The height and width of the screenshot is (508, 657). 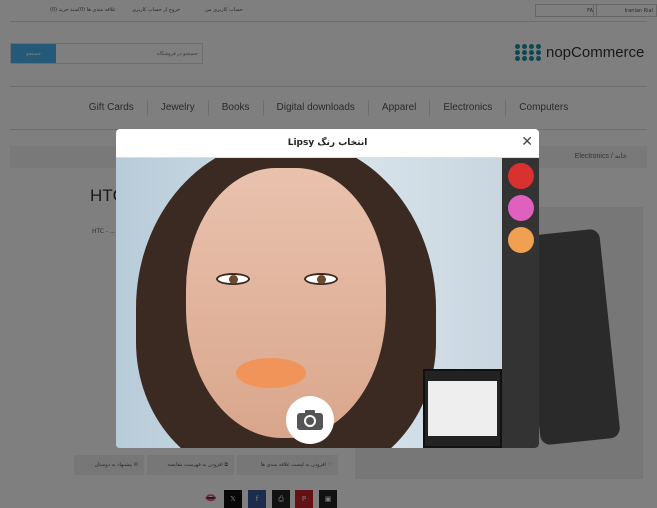 What do you see at coordinates (271, 373) in the screenshot?
I see `lips-preview` at bounding box center [271, 373].